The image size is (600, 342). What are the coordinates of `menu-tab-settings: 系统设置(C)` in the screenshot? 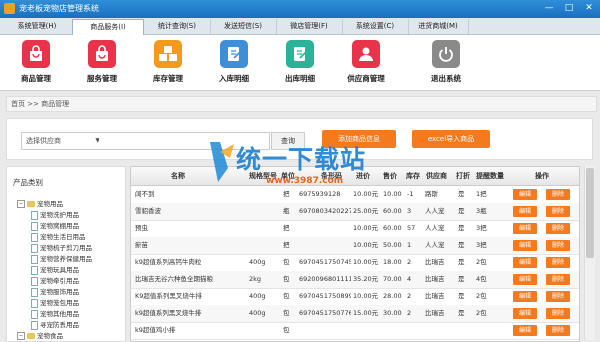 It's located at (375, 26).